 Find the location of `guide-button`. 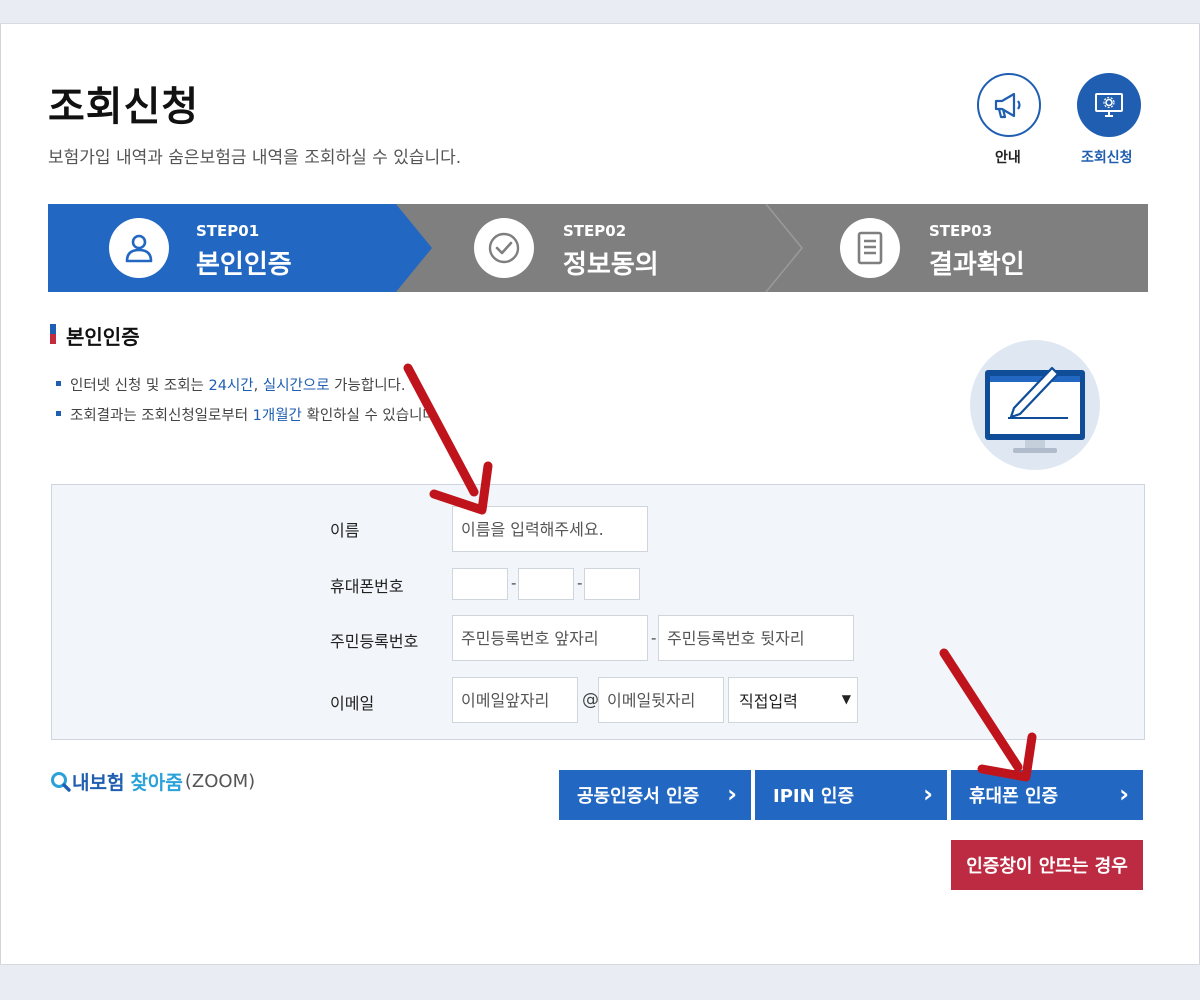

guide-button is located at coordinates (1009, 105).